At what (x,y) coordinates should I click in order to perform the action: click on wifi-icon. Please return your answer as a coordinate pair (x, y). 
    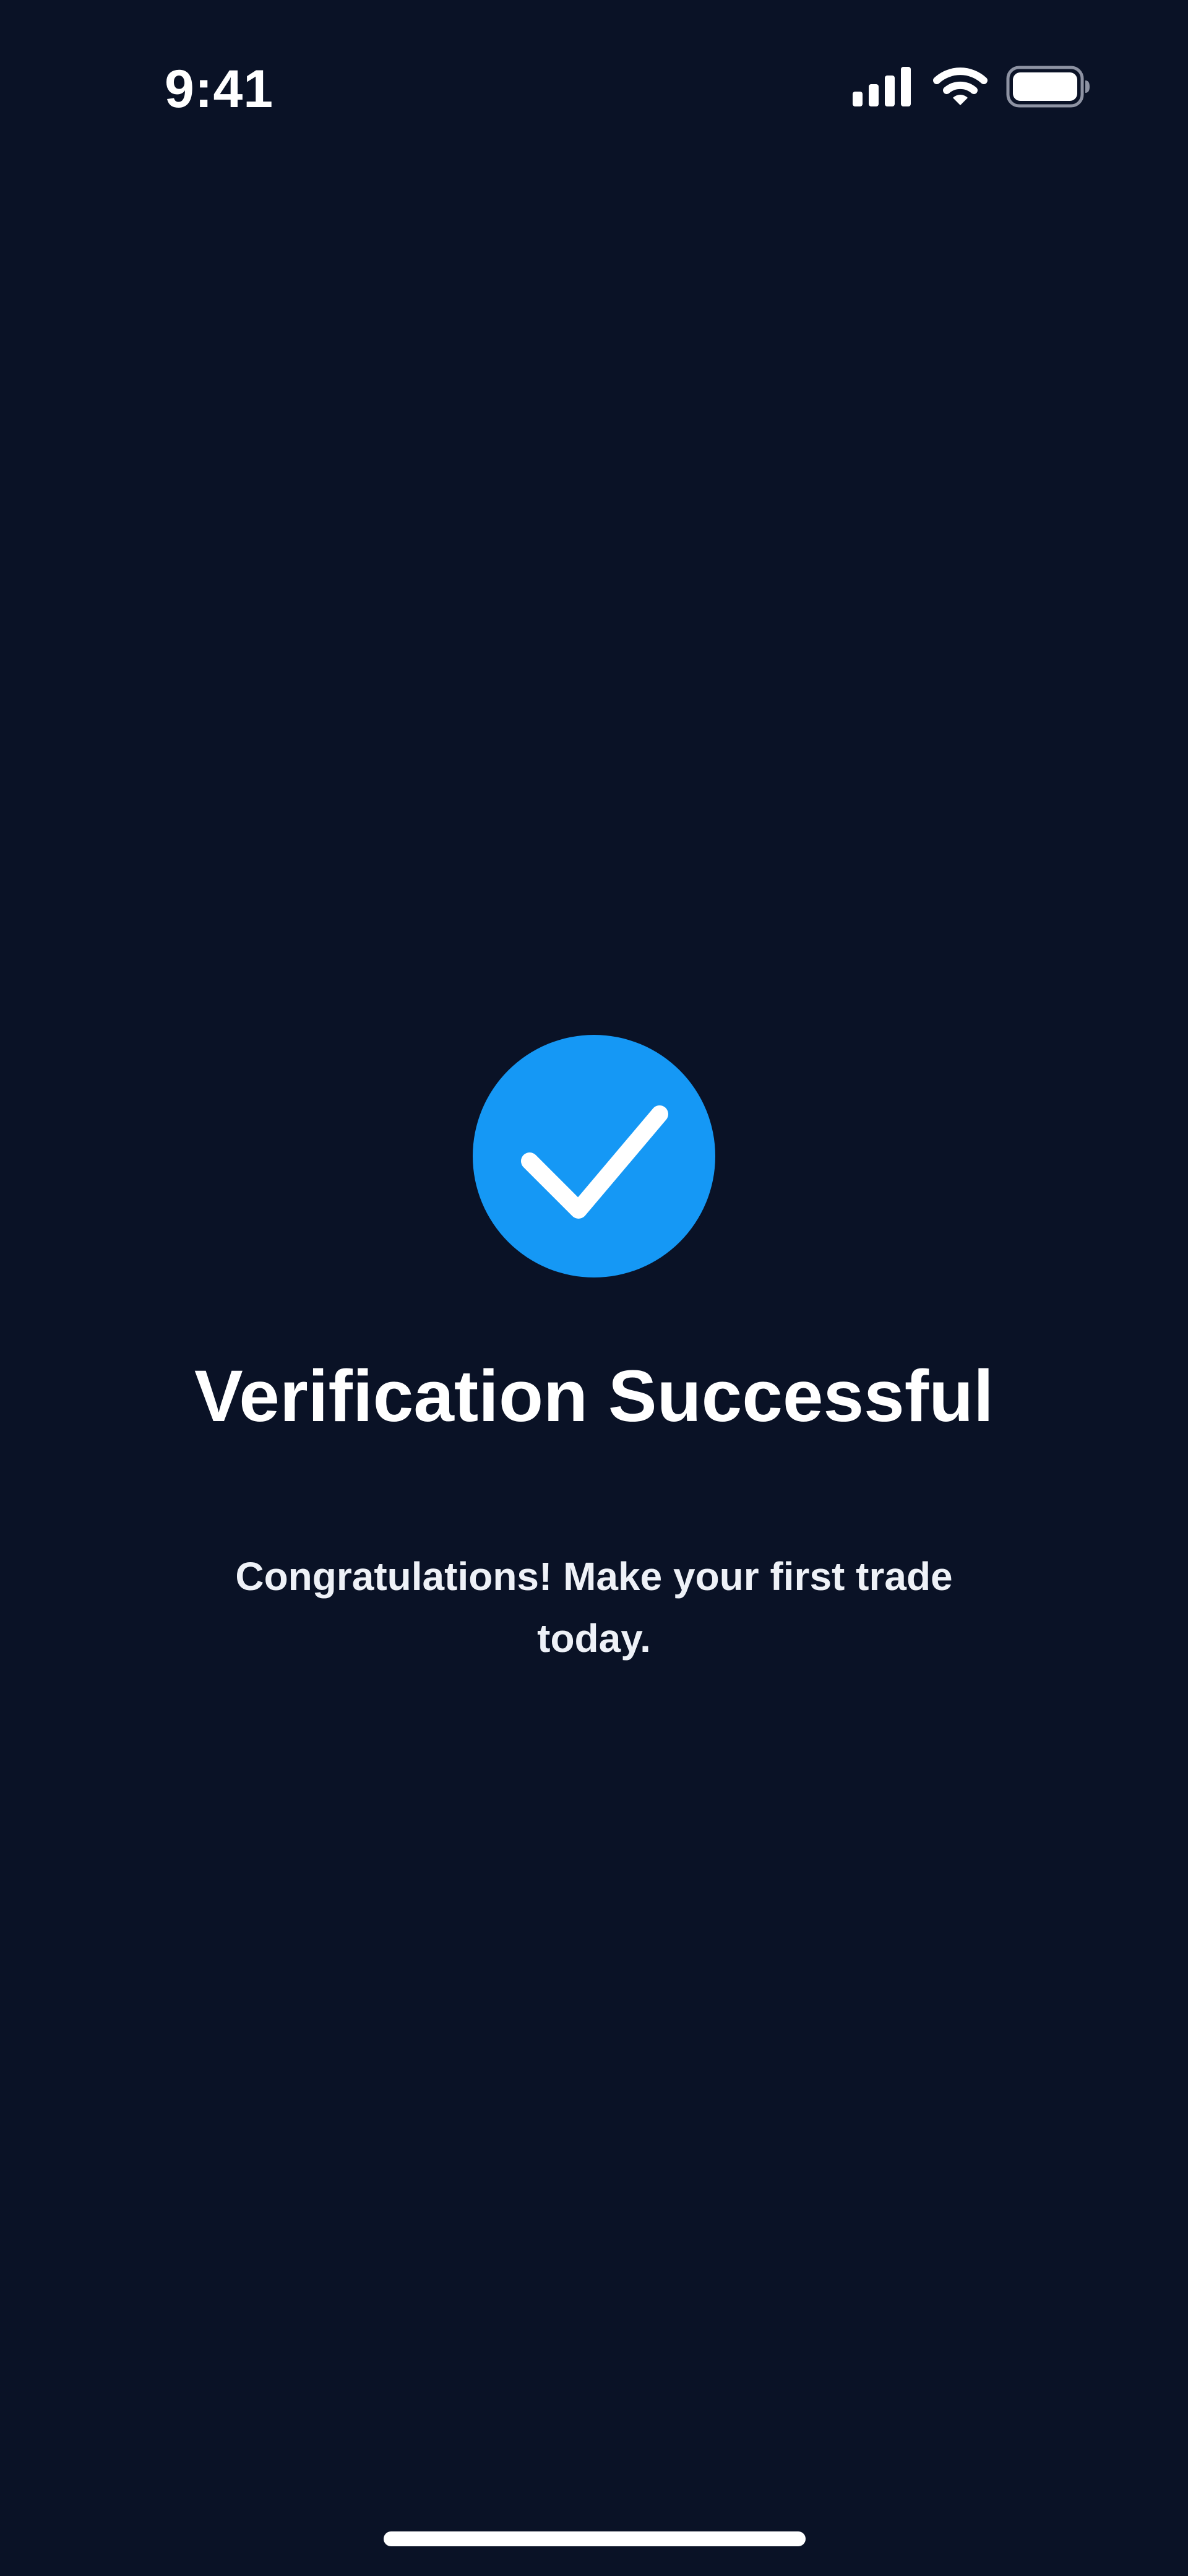
    Looking at the image, I should click on (960, 86).